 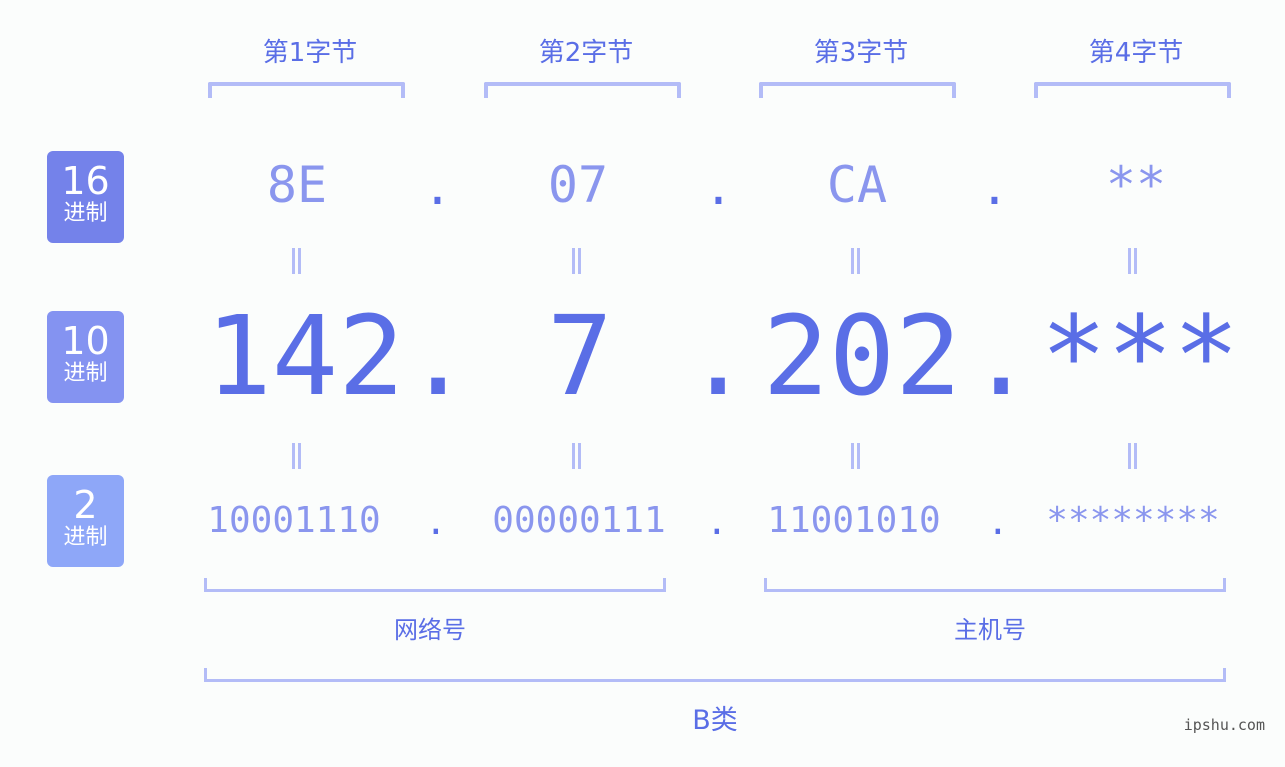 I want to click on network-bracket, so click(x=435, y=585).